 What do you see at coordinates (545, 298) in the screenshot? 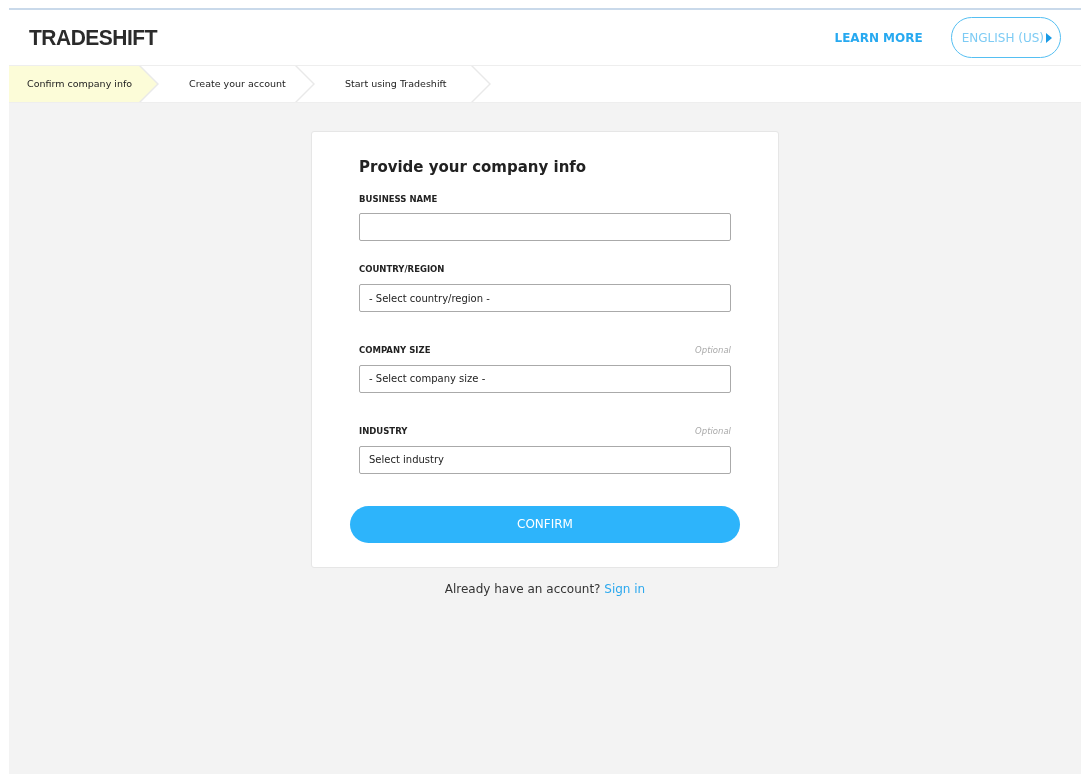
I see `input-field: - Select country/region -` at bounding box center [545, 298].